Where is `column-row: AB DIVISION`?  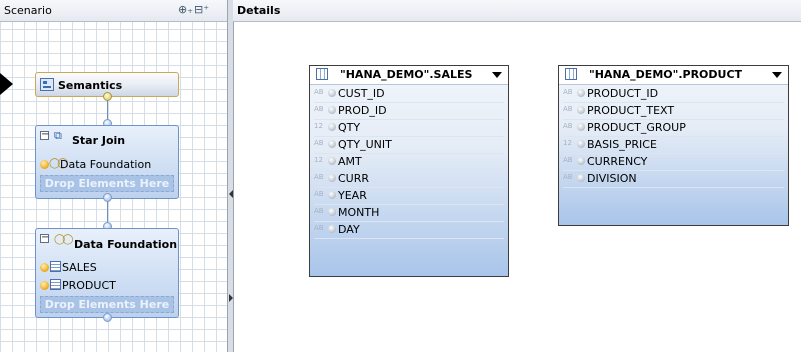
column-row: AB DIVISION is located at coordinates (673, 179).